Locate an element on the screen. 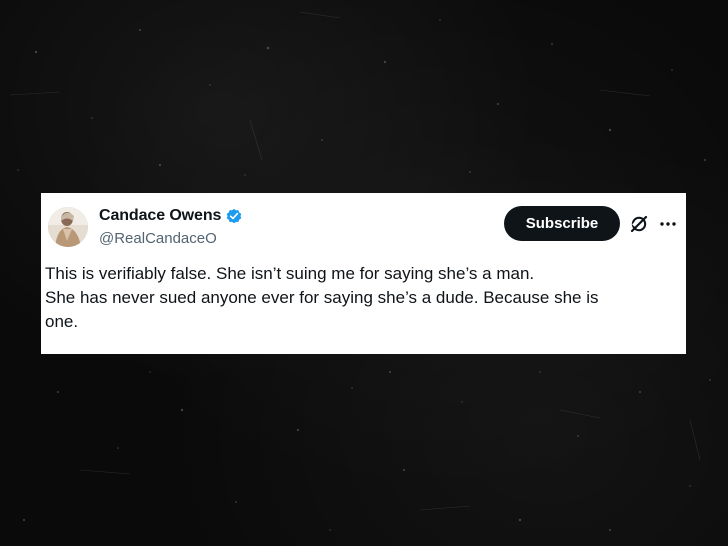 The width and height of the screenshot is (728, 546). author-handle: @RealCandaceO is located at coordinates (158, 238).